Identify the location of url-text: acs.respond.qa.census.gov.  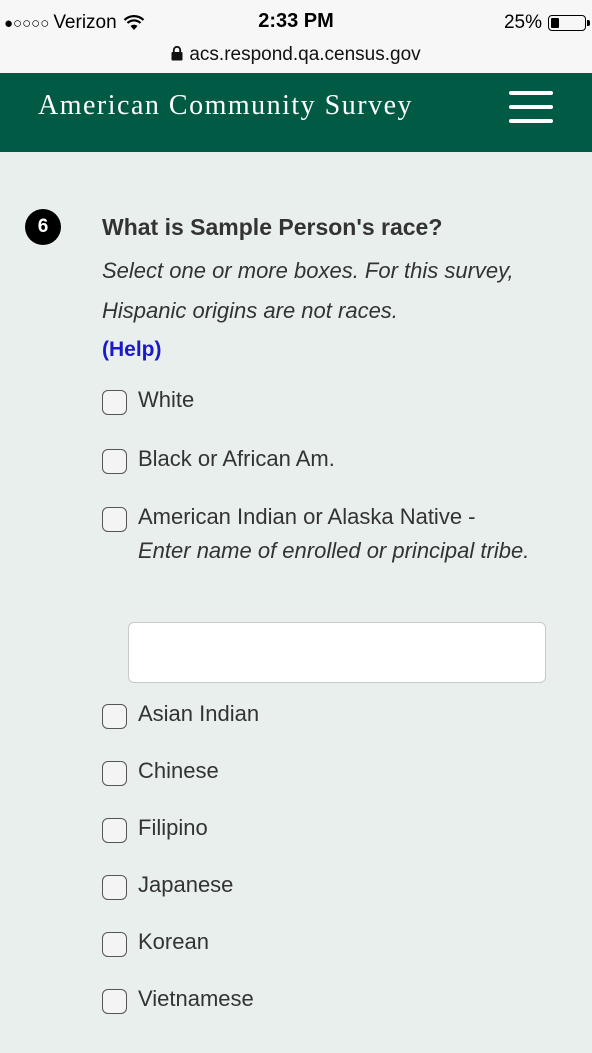
(305, 54).